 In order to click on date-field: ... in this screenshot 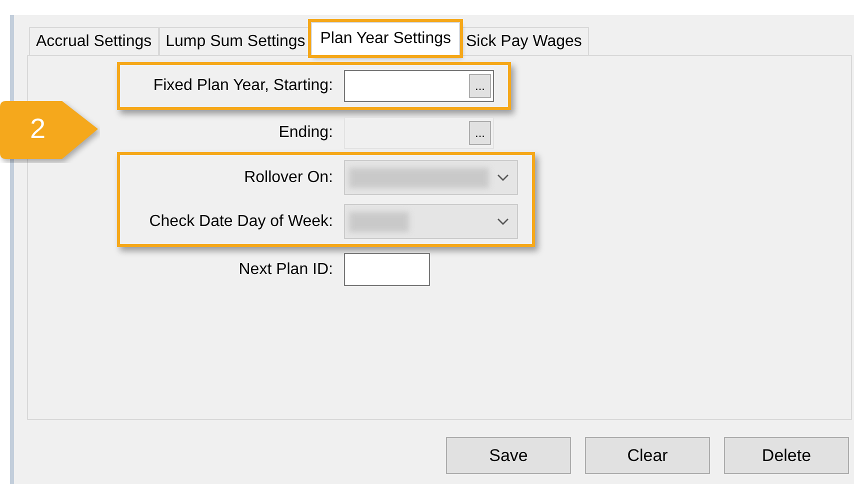, I will do `click(419, 86)`.